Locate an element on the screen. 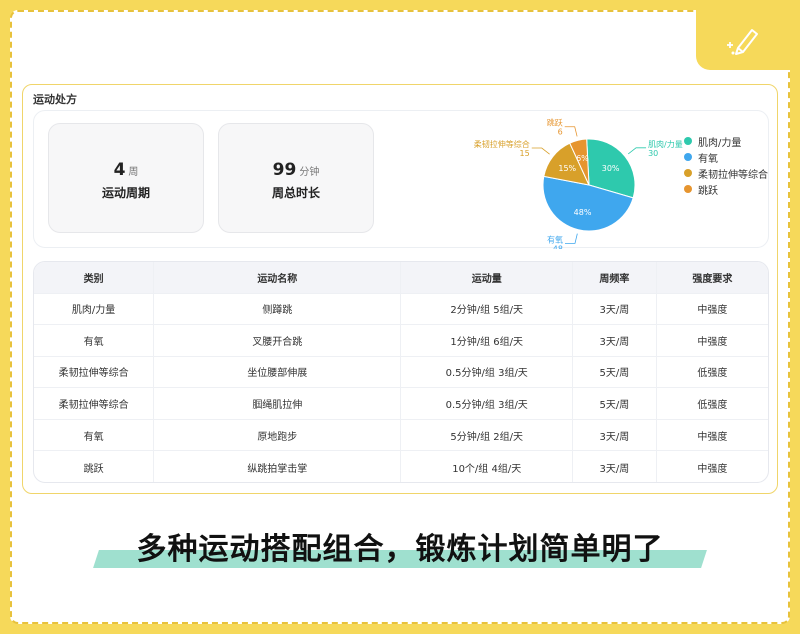  stat-cycle-value-row: 4周 is located at coordinates (126, 170).